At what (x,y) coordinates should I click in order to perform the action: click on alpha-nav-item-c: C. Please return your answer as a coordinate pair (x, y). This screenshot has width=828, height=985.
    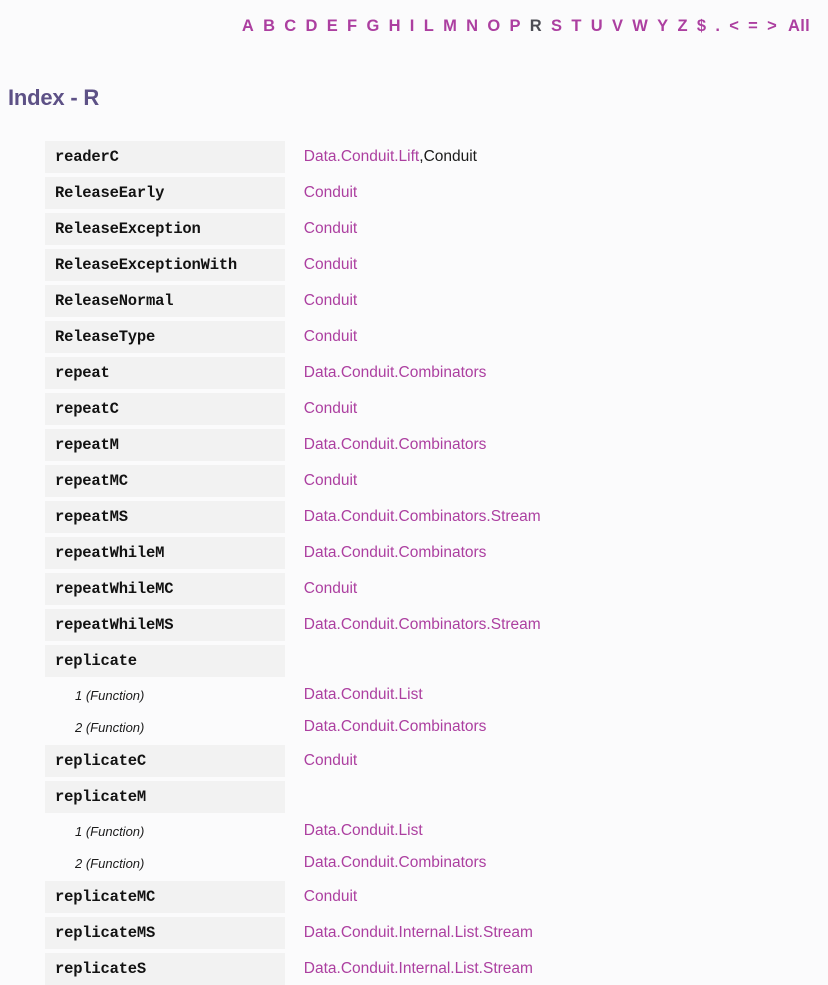
    Looking at the image, I should click on (290, 26).